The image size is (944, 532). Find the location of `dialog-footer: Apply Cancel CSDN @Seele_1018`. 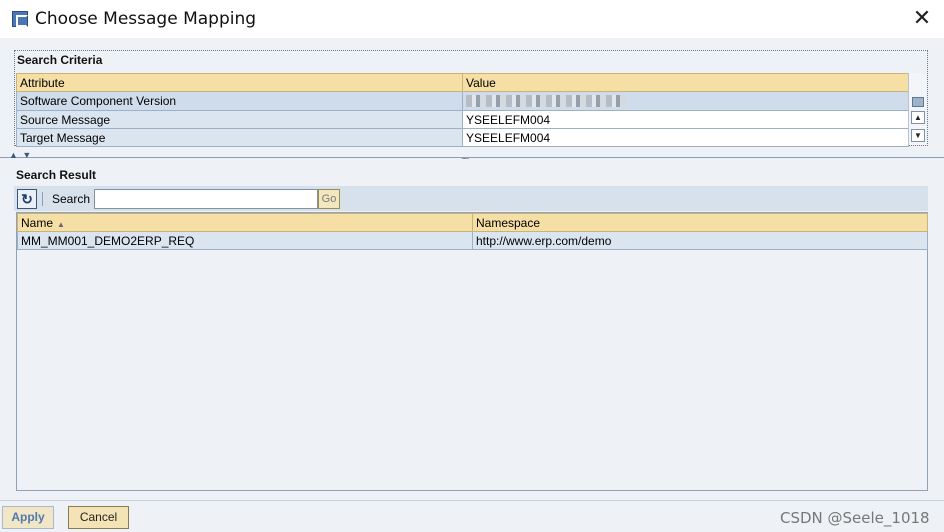

dialog-footer: Apply Cancel CSDN @Seele_1018 is located at coordinates (472, 516).